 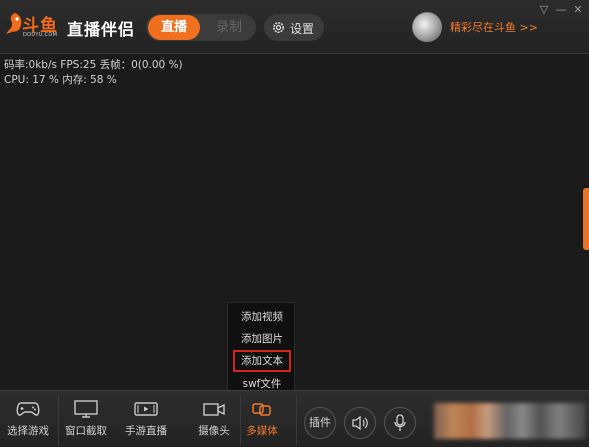 I want to click on phone-landscape-icon, so click(x=146, y=409).